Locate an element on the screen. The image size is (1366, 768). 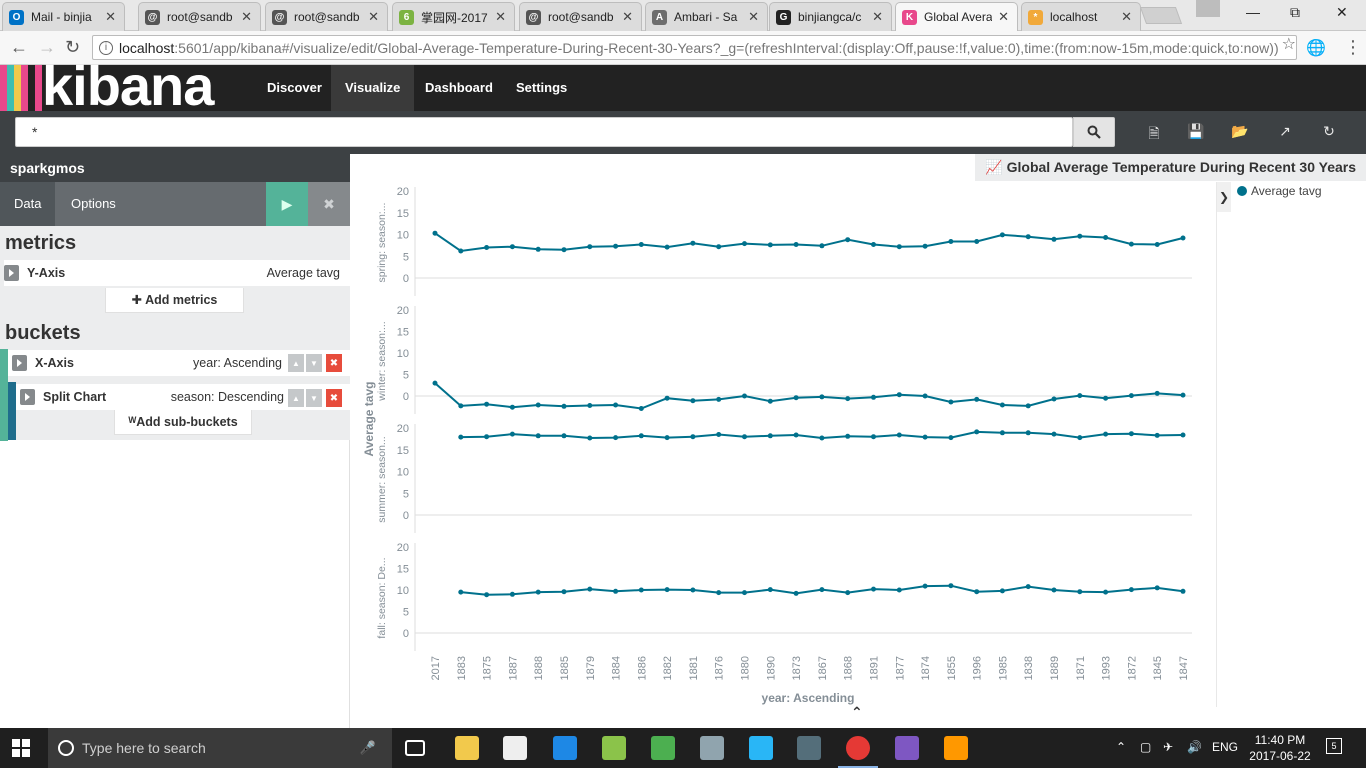
add-metrics-button: ✚ Add metrics is located at coordinates (174, 300).